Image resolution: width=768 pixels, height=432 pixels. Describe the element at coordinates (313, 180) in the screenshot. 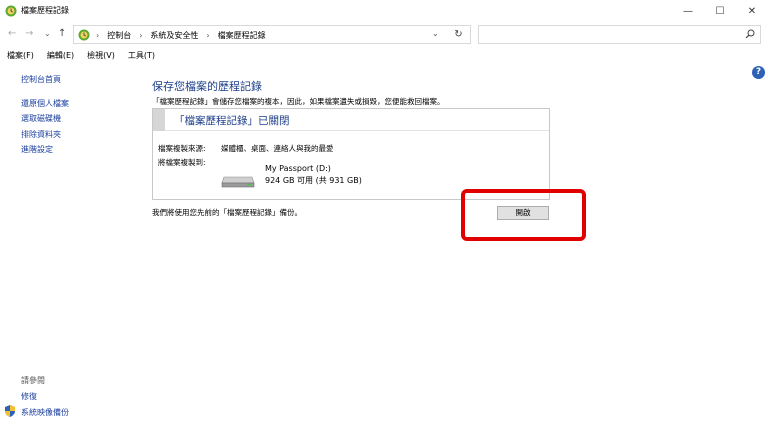

I see `drive-space: 924 GB 可用 (共 931 GB)` at that location.